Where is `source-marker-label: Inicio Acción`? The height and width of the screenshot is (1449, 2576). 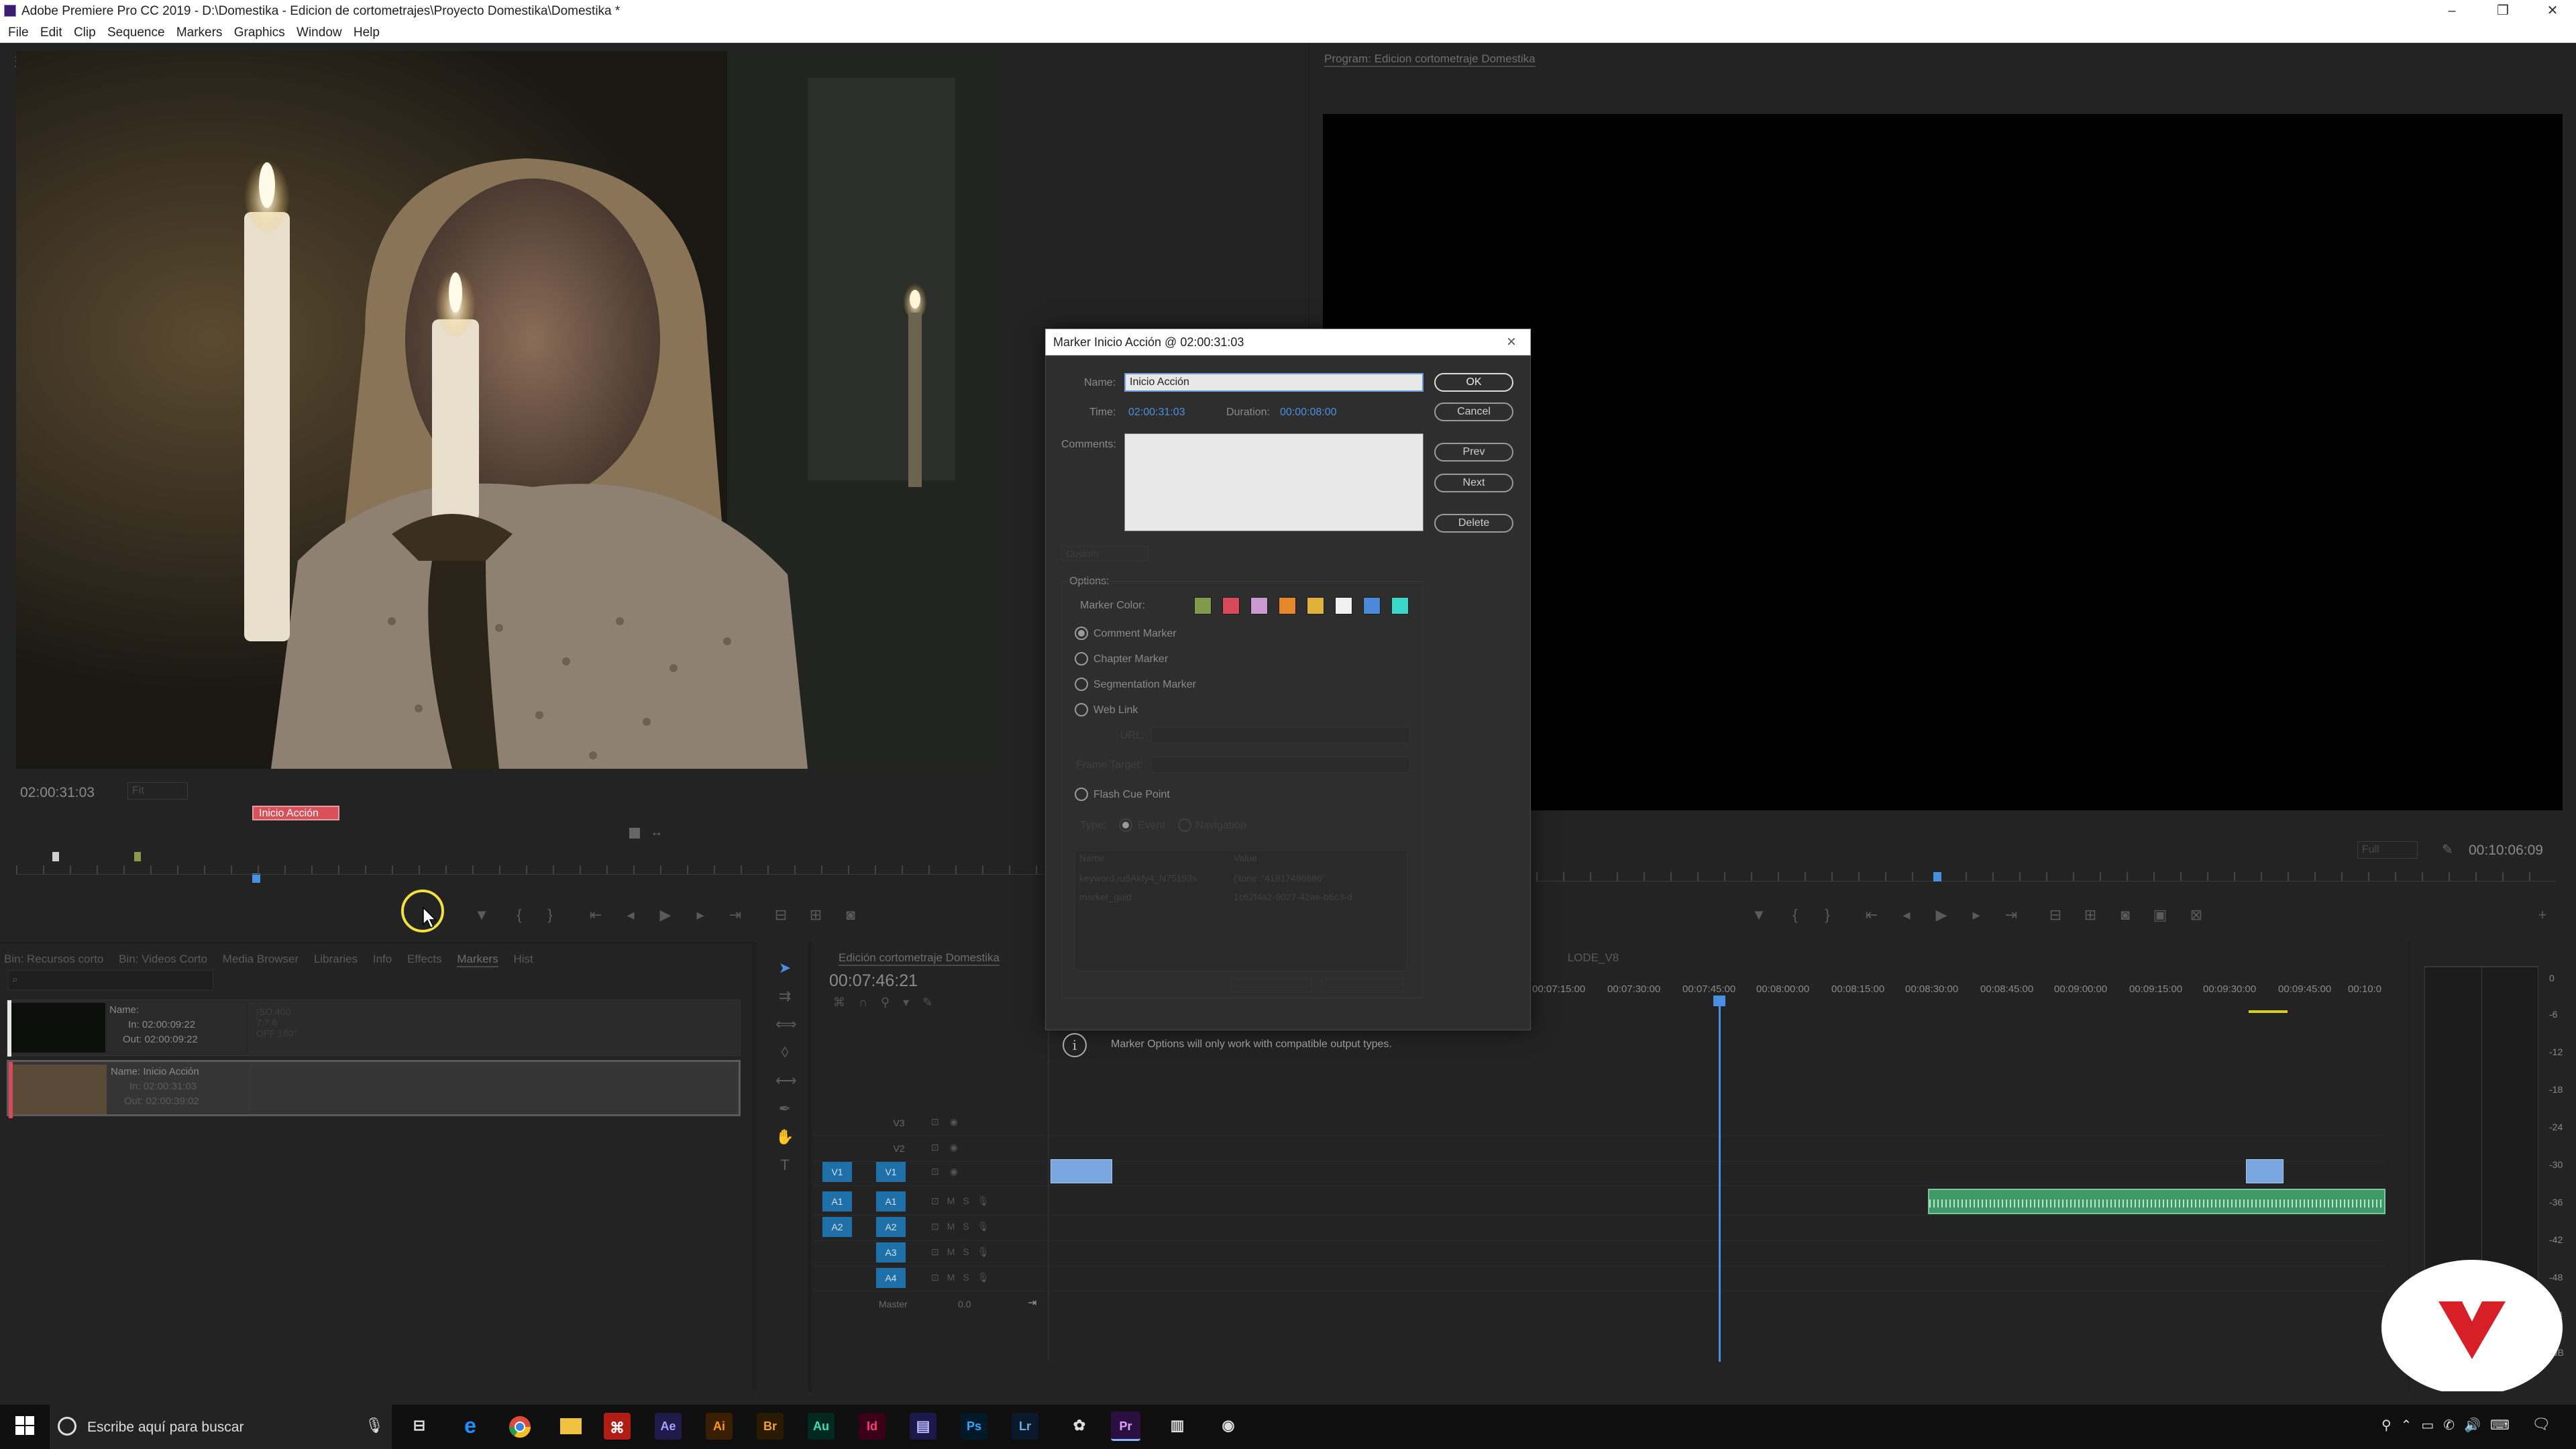 source-marker-label: Inicio Acción is located at coordinates (295, 813).